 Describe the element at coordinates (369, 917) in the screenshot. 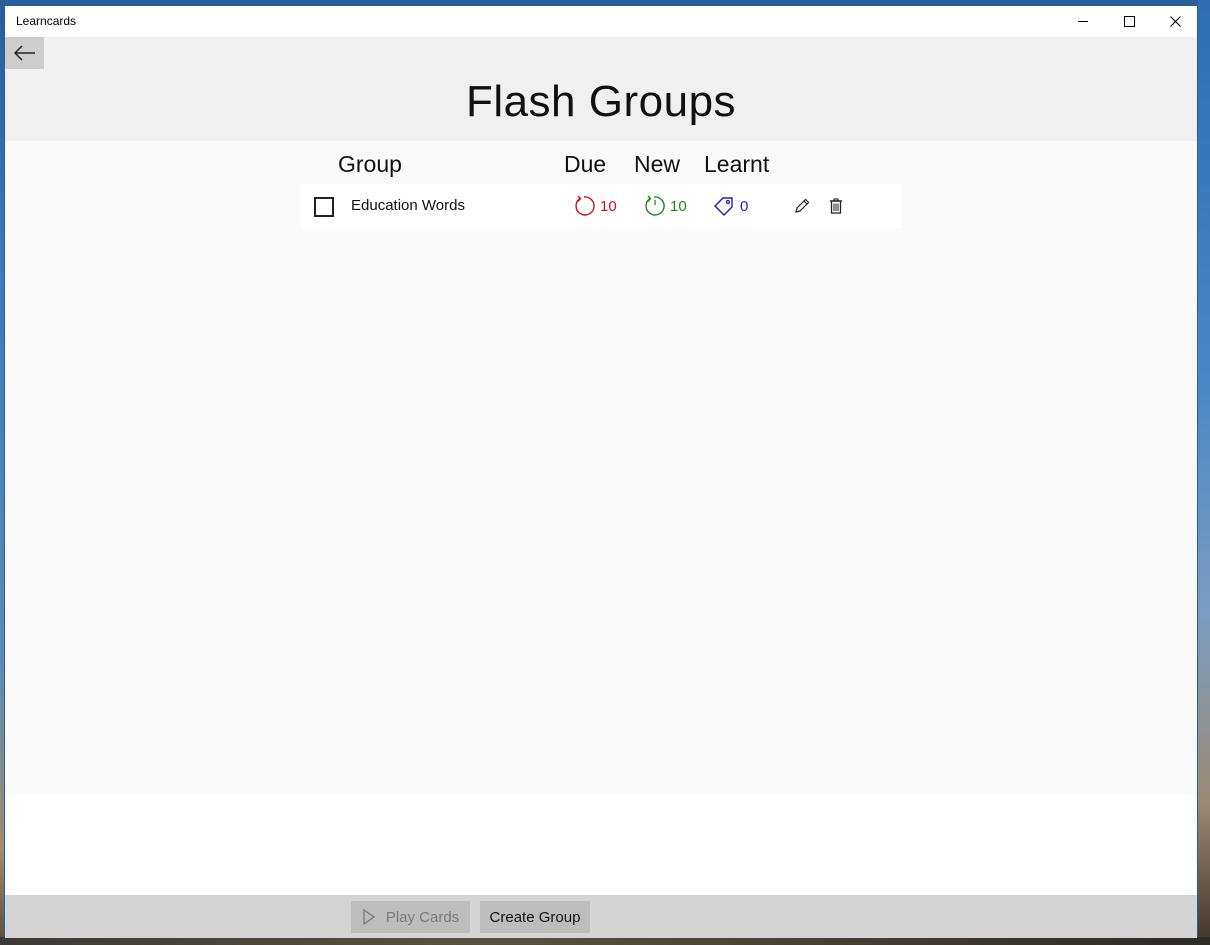

I see `play-icon` at that location.